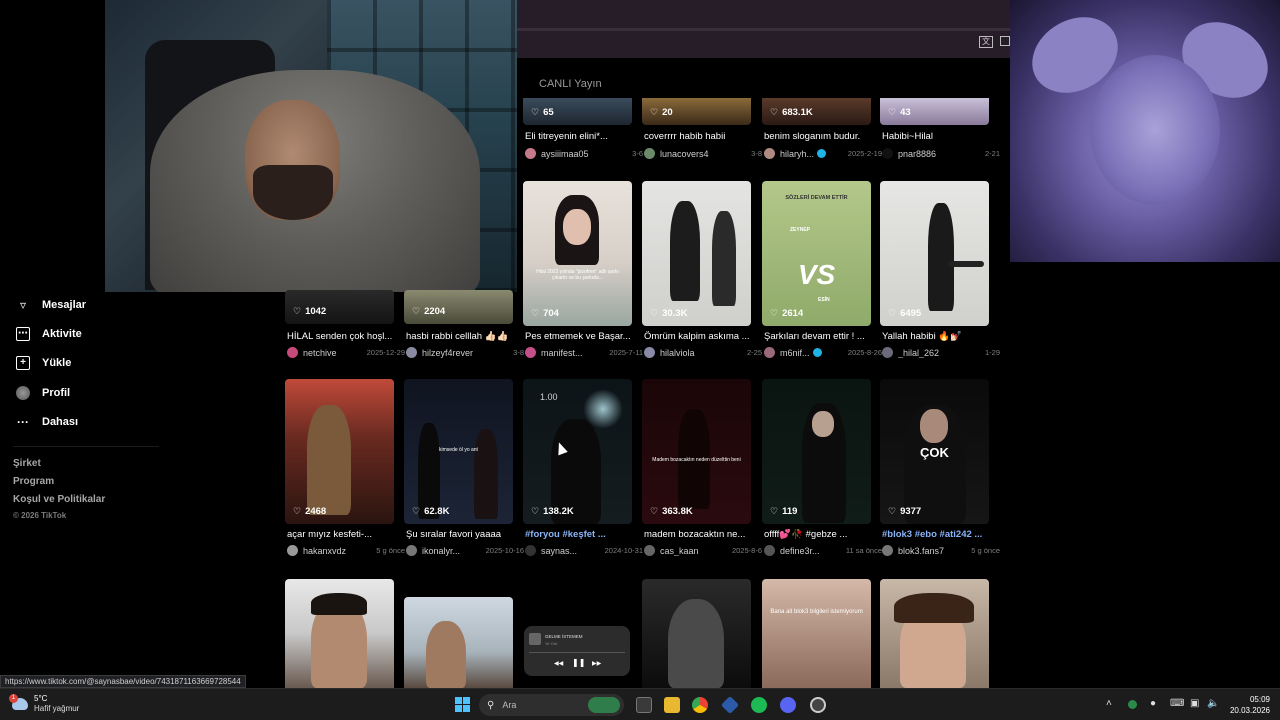  What do you see at coordinates (934, 111) in the screenshot?
I see `video-thumbnail: ♡ 43` at bounding box center [934, 111].